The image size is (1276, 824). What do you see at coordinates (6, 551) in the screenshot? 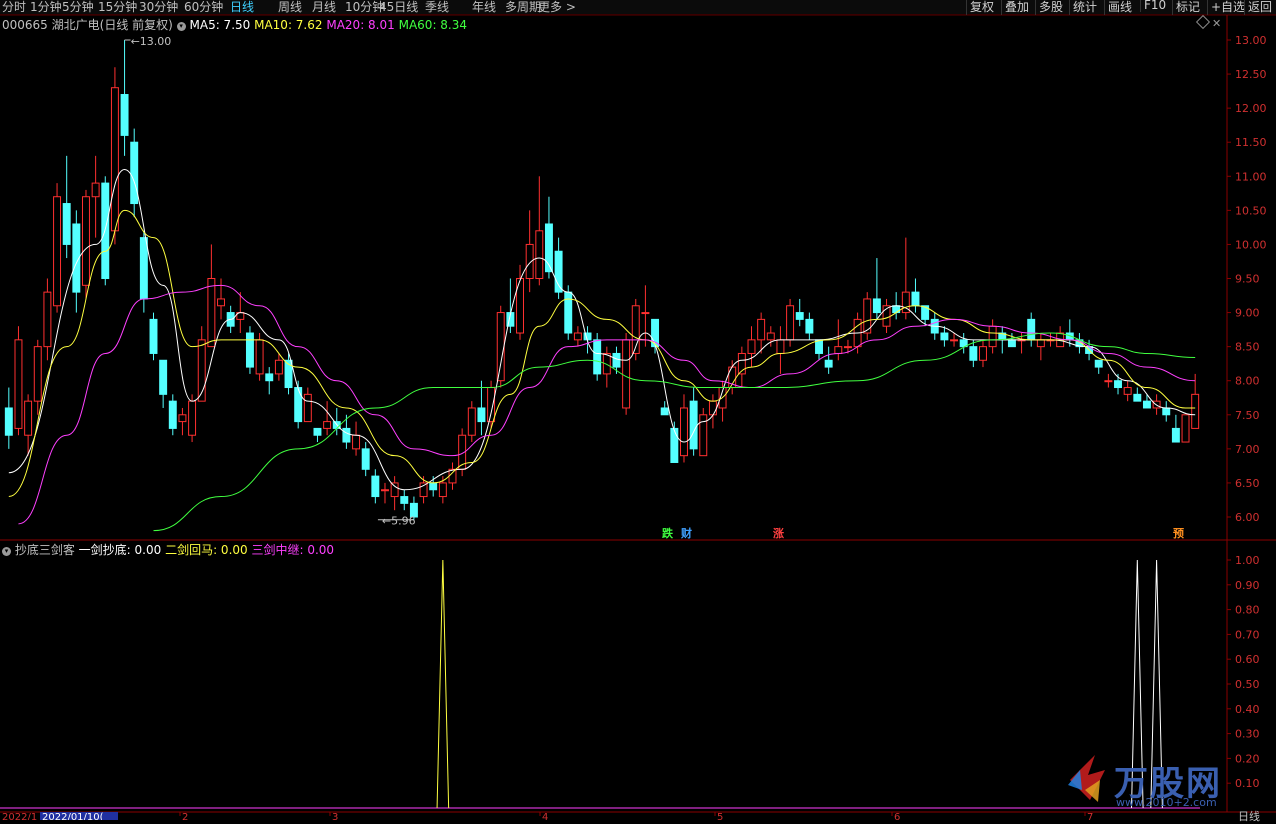
I see `indicator-settings-icon: ▾` at bounding box center [6, 551].